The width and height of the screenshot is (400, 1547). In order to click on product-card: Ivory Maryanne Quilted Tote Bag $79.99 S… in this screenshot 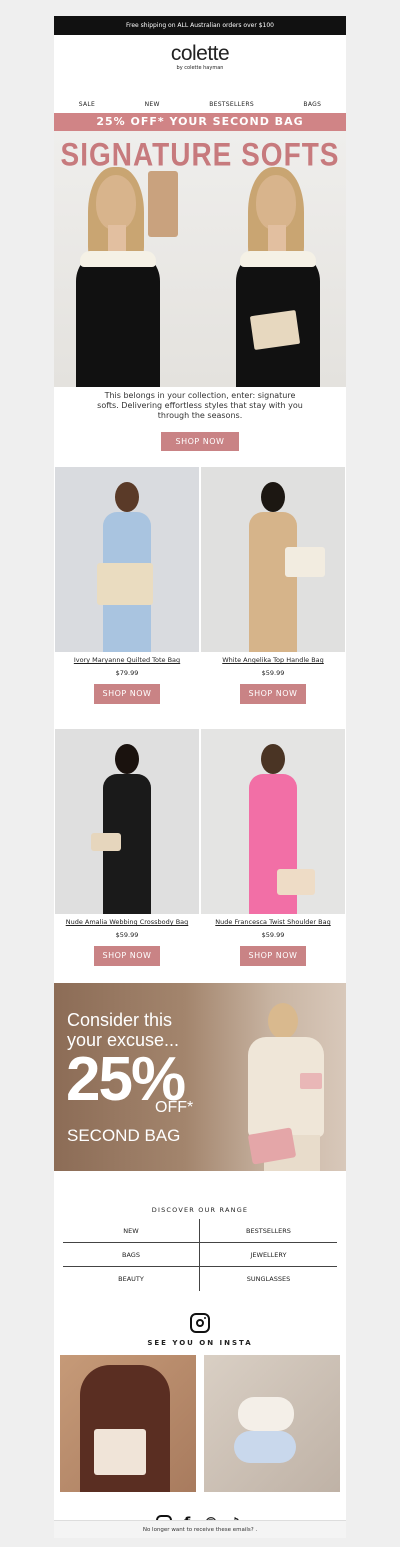, I will do `click(127, 585)`.